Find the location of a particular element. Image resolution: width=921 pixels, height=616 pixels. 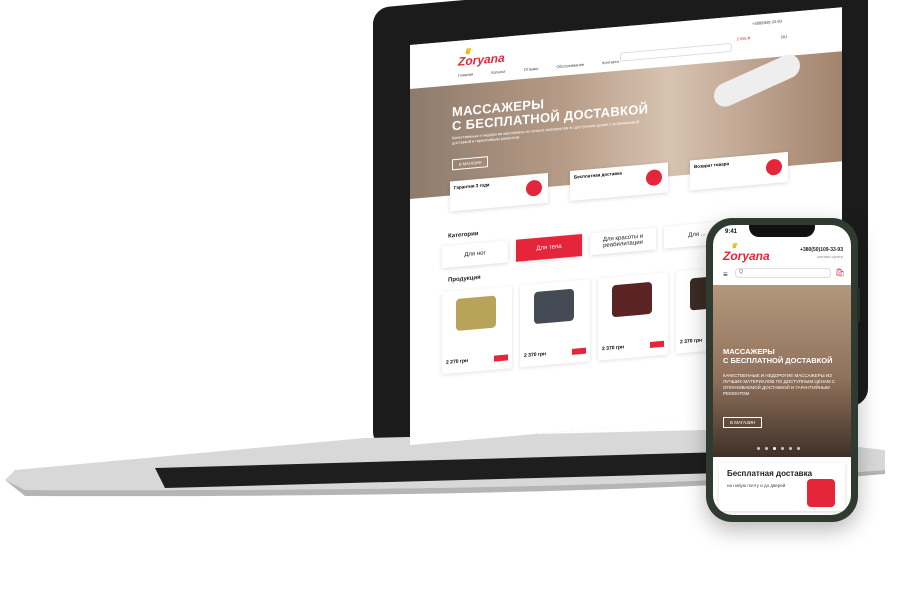

benefit-title: Бесплатная доставка is located at coordinates (770, 473).